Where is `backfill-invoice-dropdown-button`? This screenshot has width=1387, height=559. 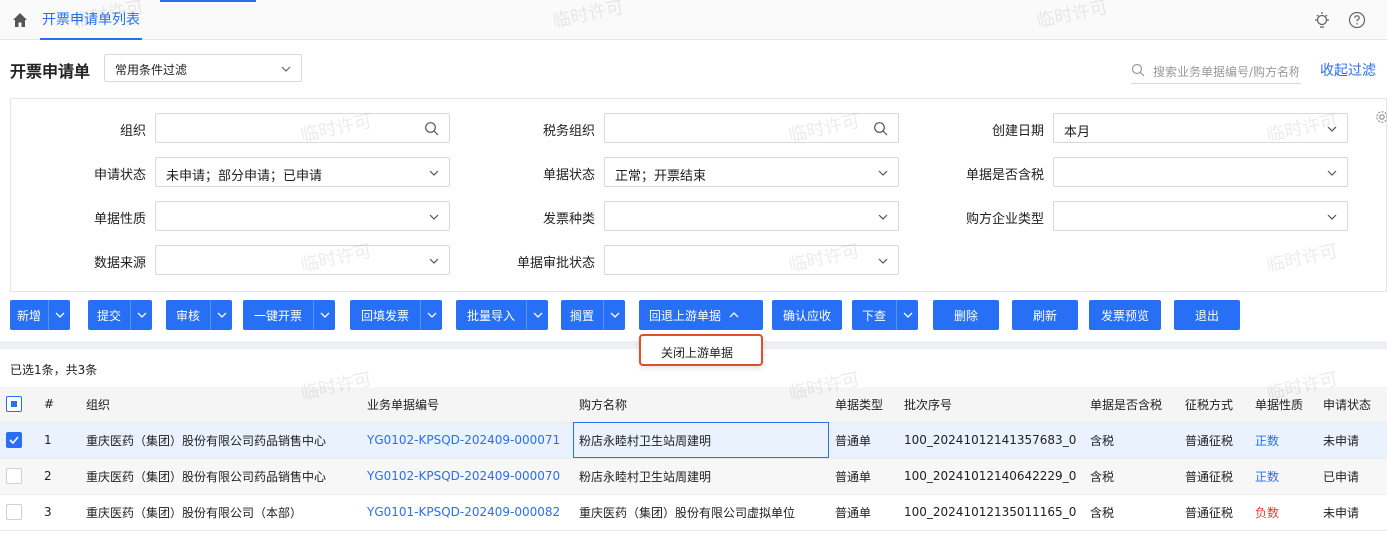
backfill-invoice-dropdown-button is located at coordinates (431, 315).